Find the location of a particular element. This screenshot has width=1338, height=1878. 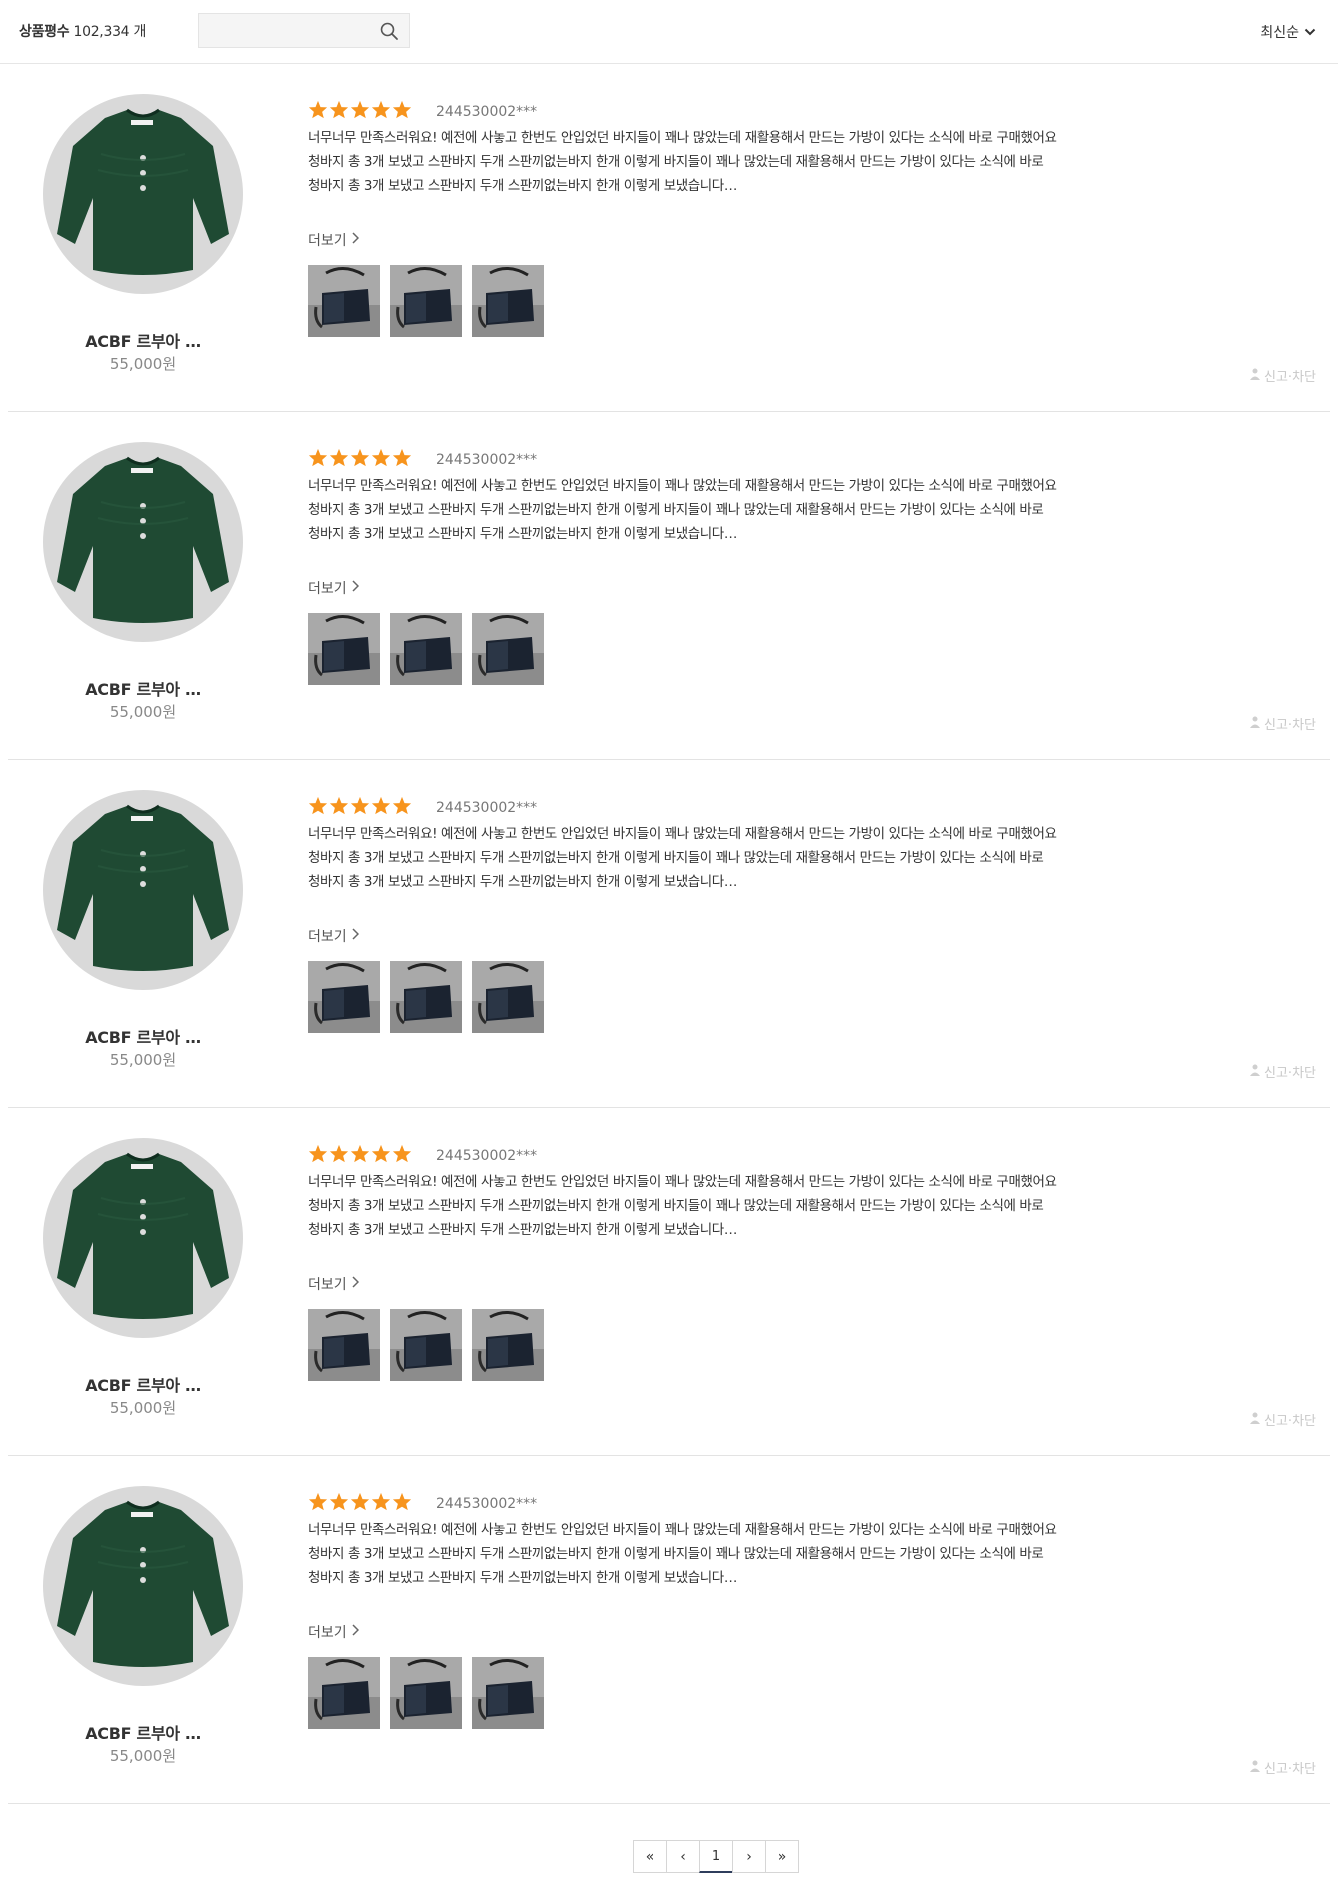

chevron-down-icon is located at coordinates (1310, 32).